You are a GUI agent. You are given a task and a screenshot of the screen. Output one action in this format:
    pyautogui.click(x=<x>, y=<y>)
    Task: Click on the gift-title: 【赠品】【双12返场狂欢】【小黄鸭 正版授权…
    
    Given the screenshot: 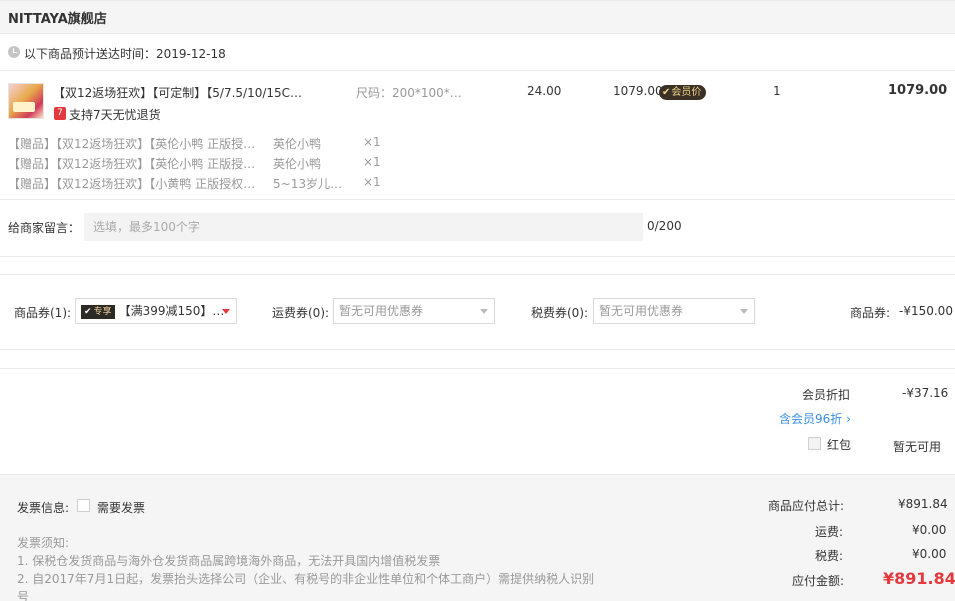 What is the action you would take?
    pyautogui.click(x=132, y=184)
    